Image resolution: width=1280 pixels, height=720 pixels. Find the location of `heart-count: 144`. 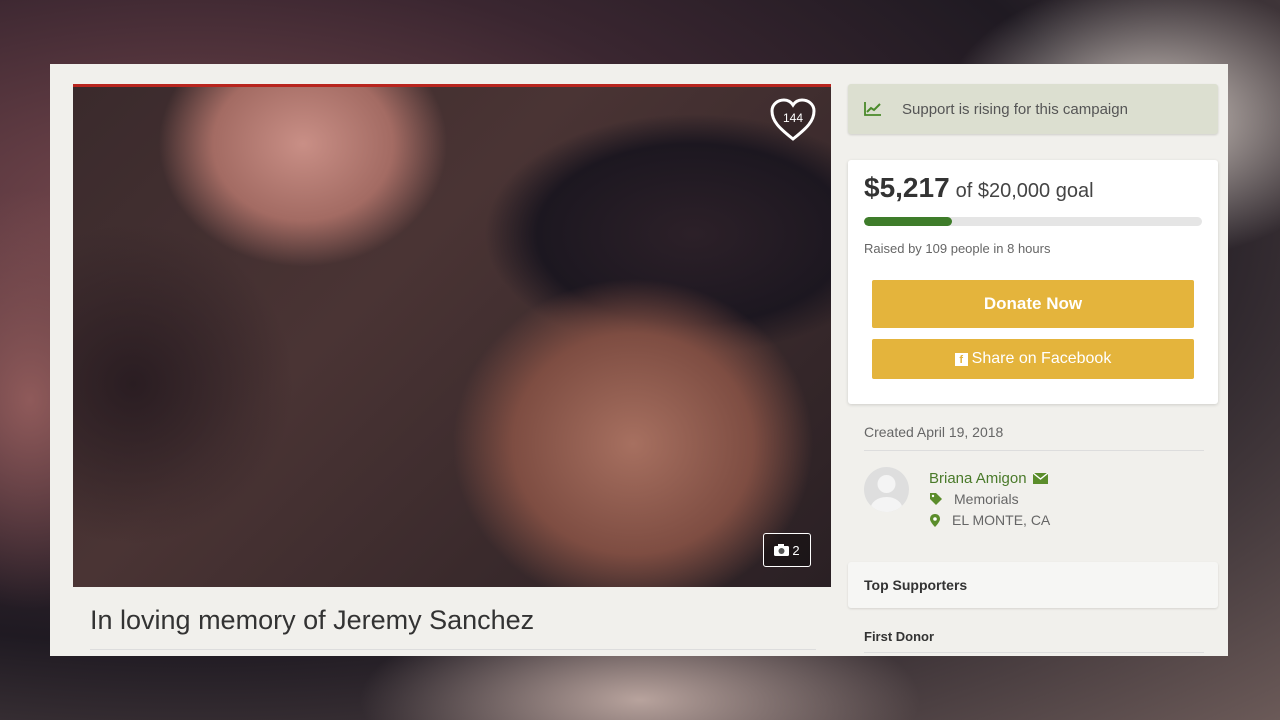

heart-count: 144 is located at coordinates (793, 118).